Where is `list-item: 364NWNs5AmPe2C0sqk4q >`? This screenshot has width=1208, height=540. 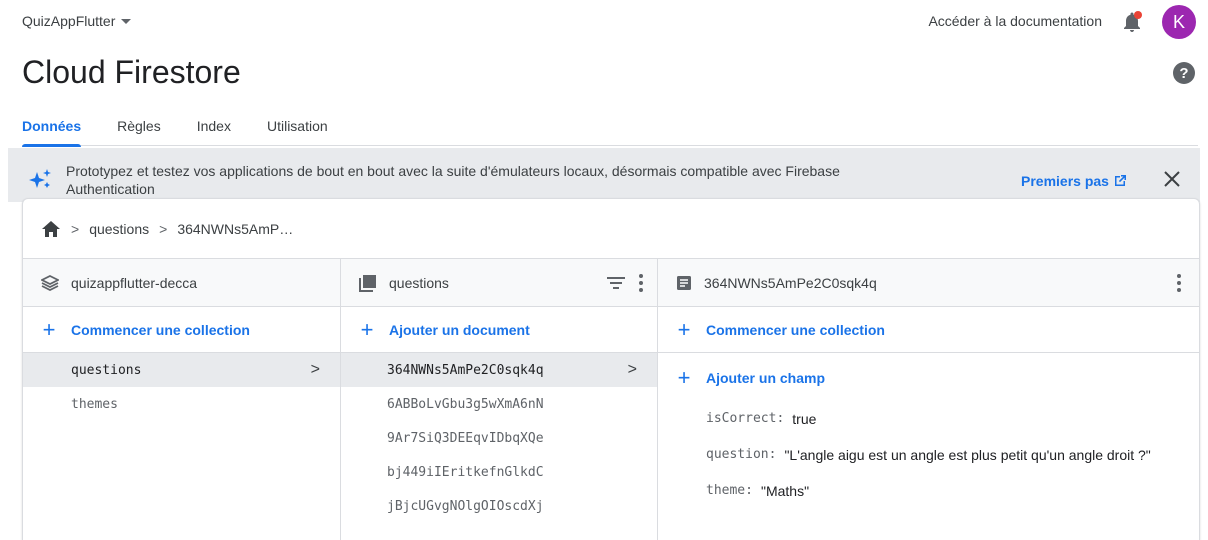
list-item: 364NWNs5AmPe2C0sqk4q > is located at coordinates (499, 370).